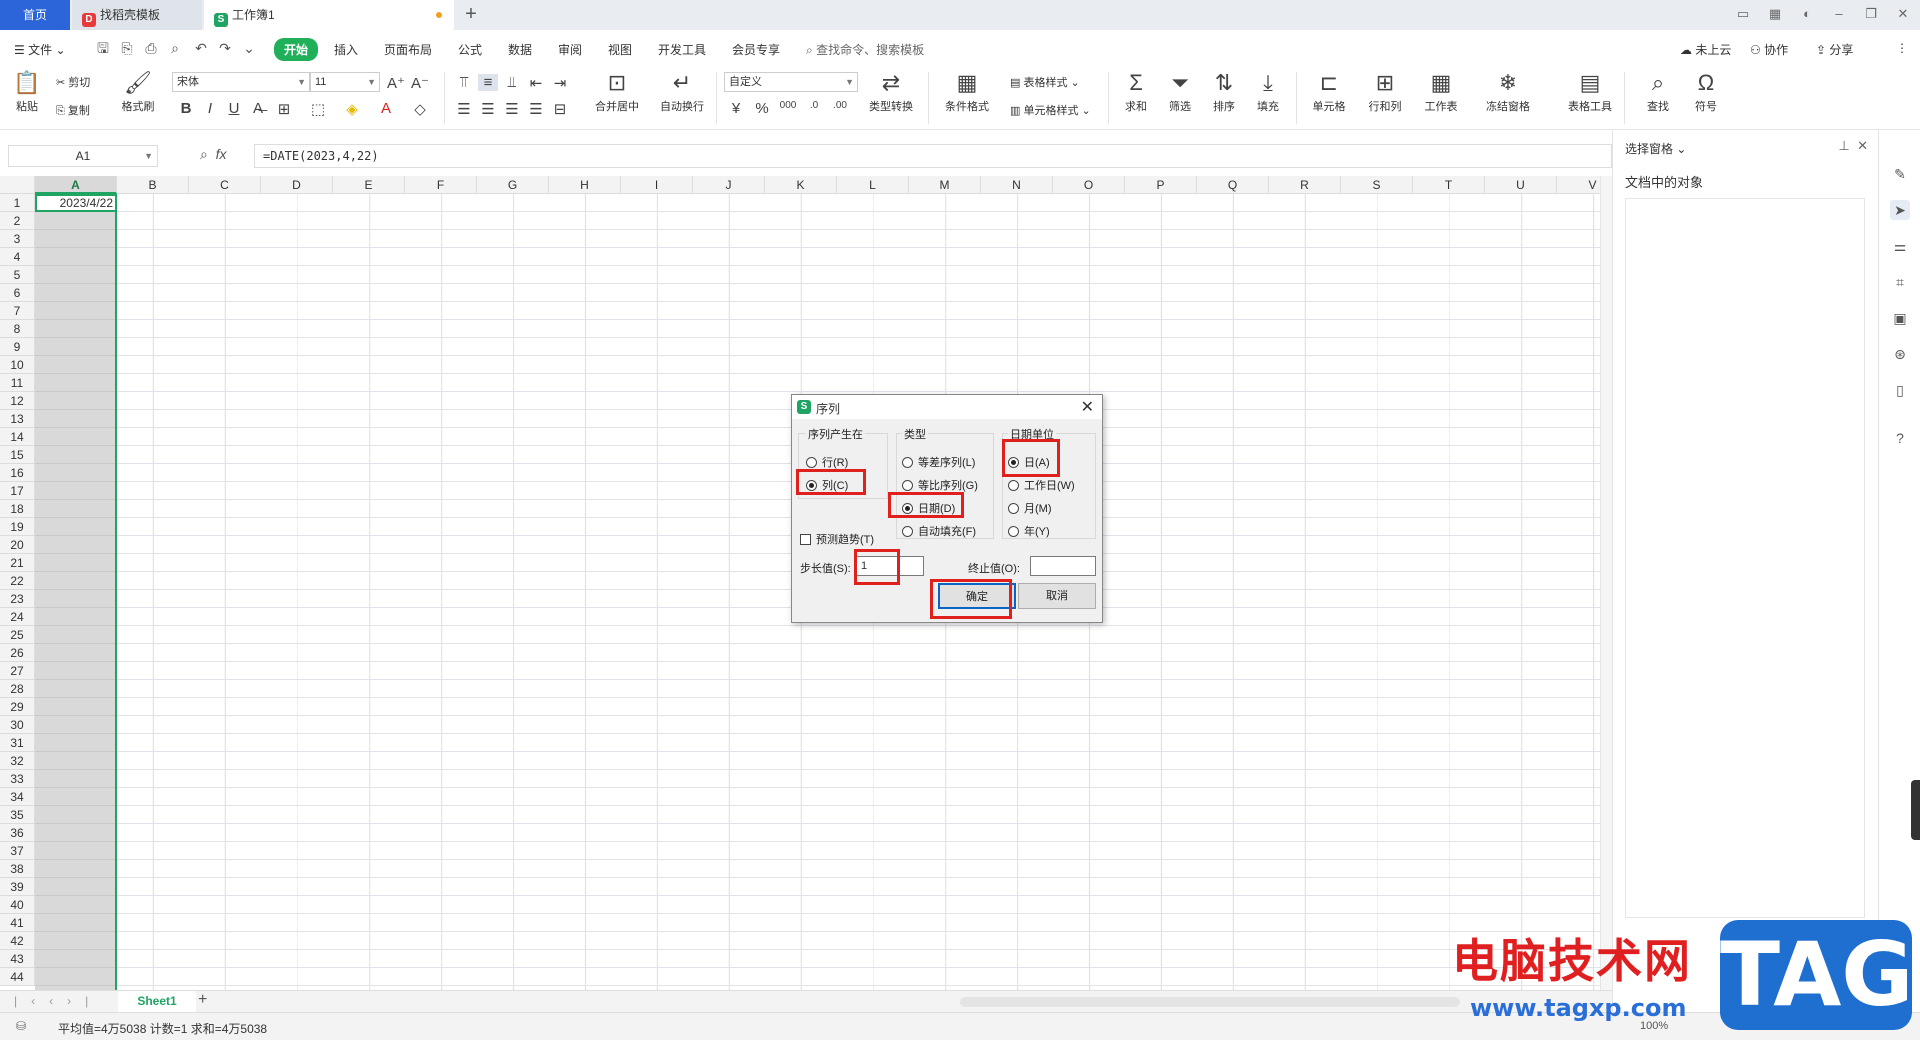 The image size is (1920, 1040). I want to click on vertical-scrollbar, so click(1606, 583).